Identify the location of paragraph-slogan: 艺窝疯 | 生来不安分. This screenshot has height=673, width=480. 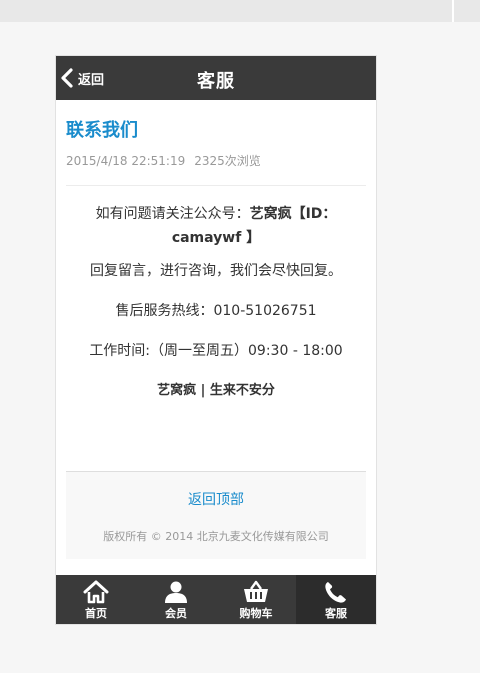
(216, 390).